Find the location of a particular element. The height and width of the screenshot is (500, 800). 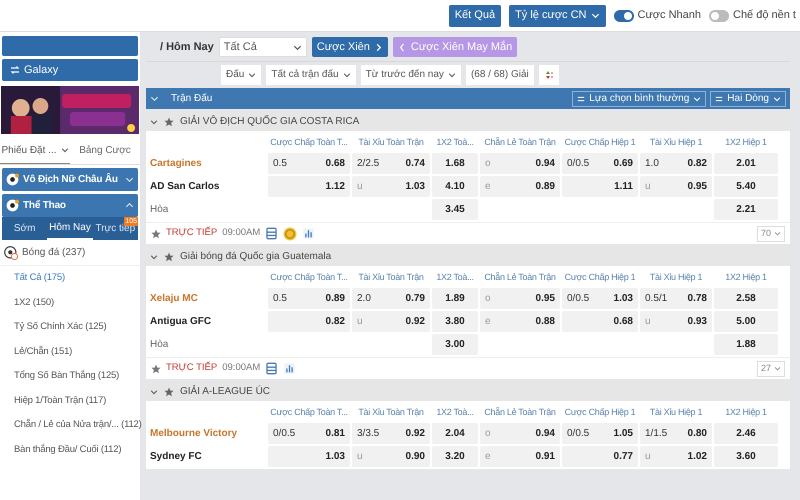

odds-cell: 0.5 0.89 is located at coordinates (309, 298).